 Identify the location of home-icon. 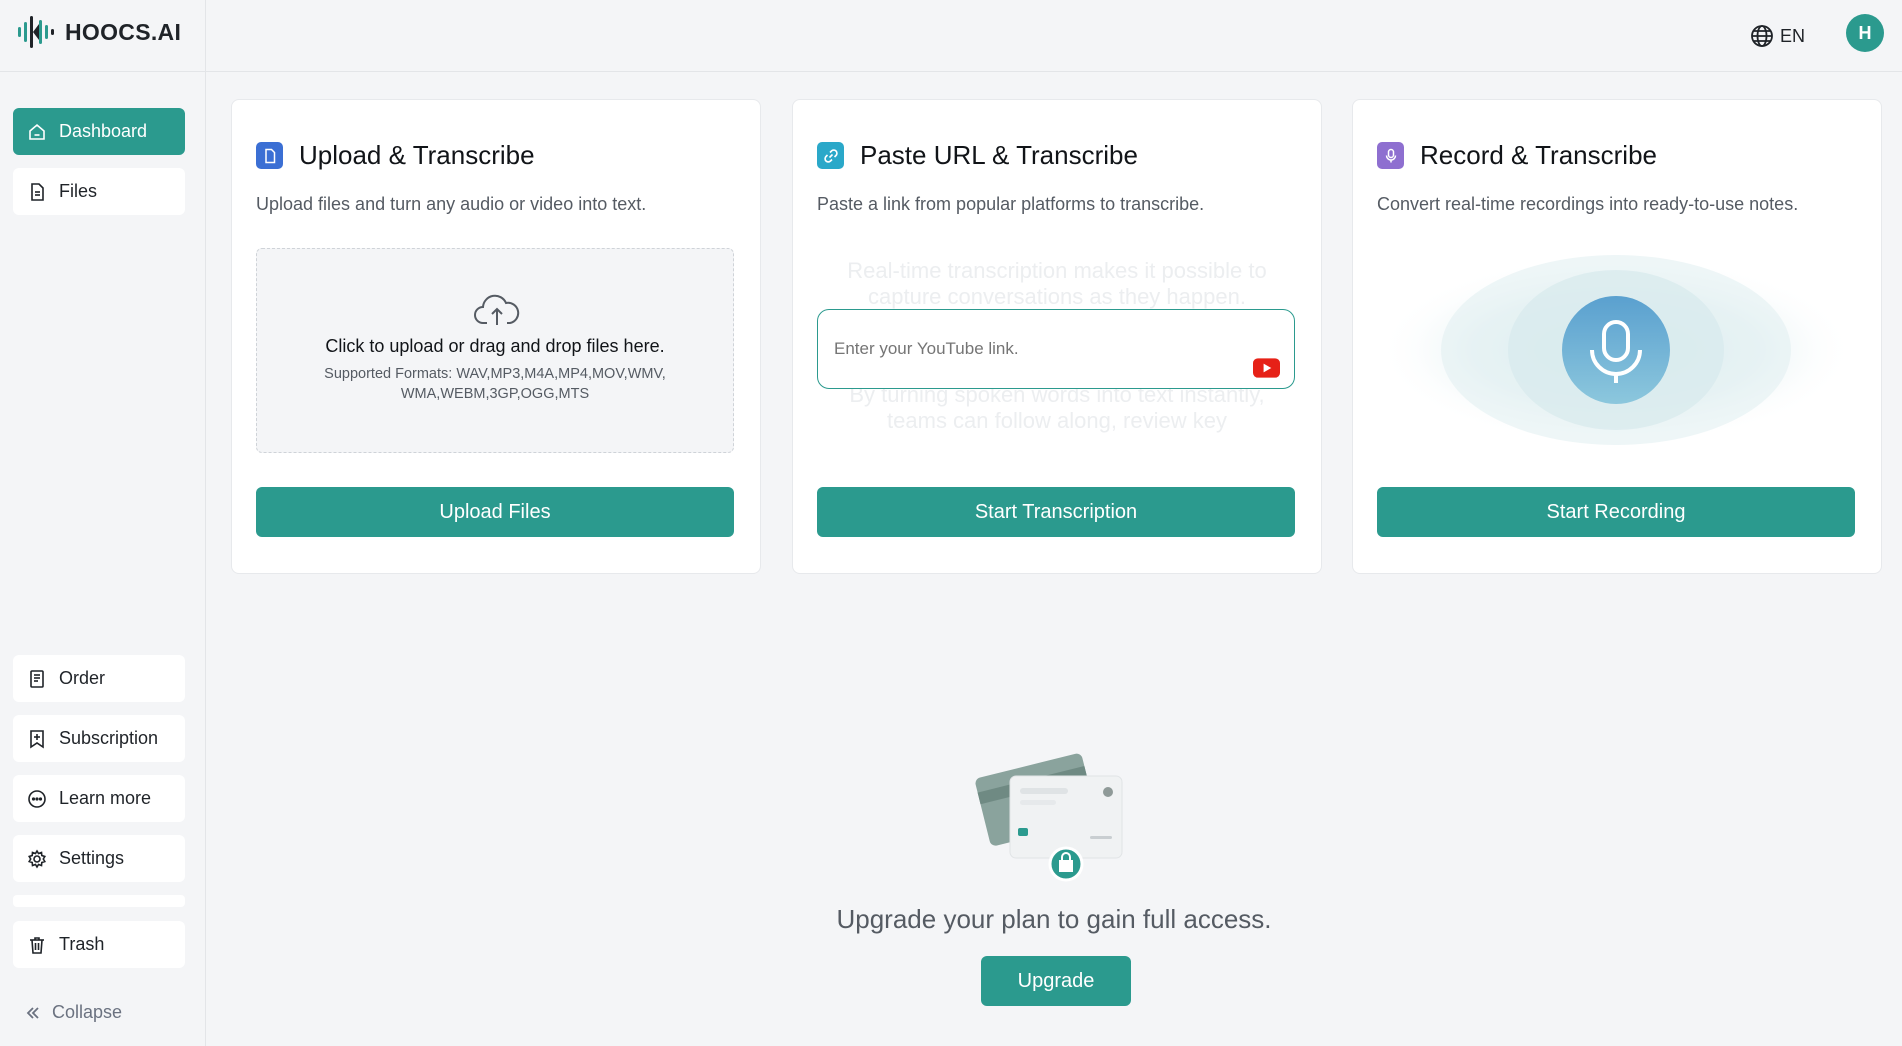
(37, 131).